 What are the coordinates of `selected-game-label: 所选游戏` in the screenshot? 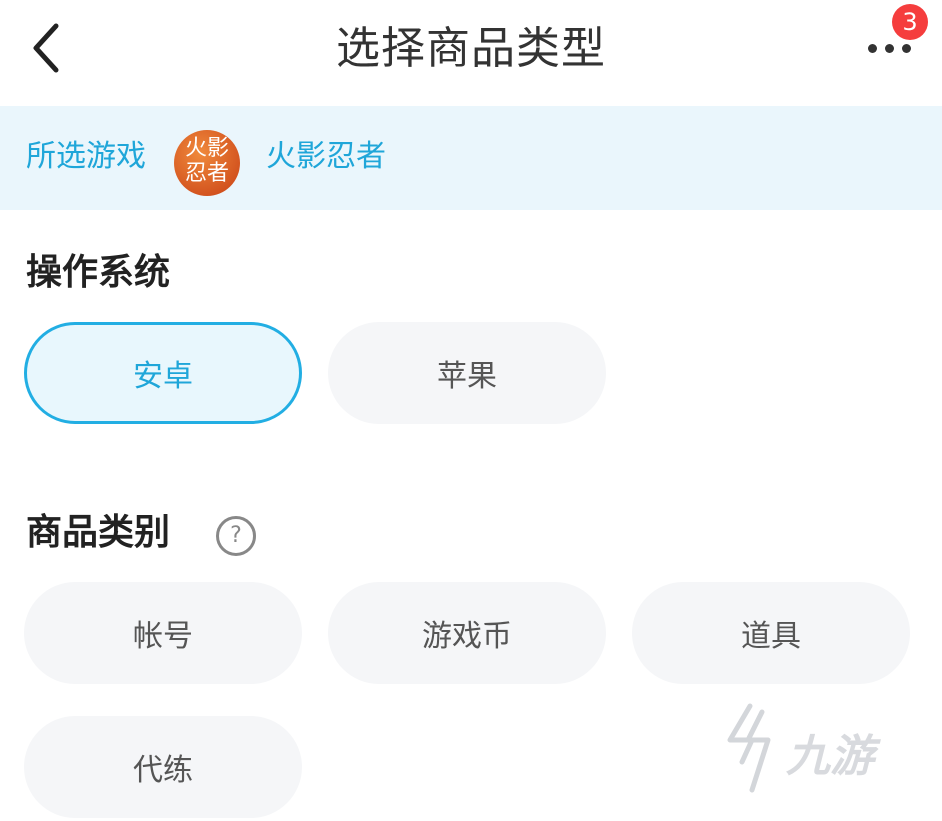 It's located at (86, 156).